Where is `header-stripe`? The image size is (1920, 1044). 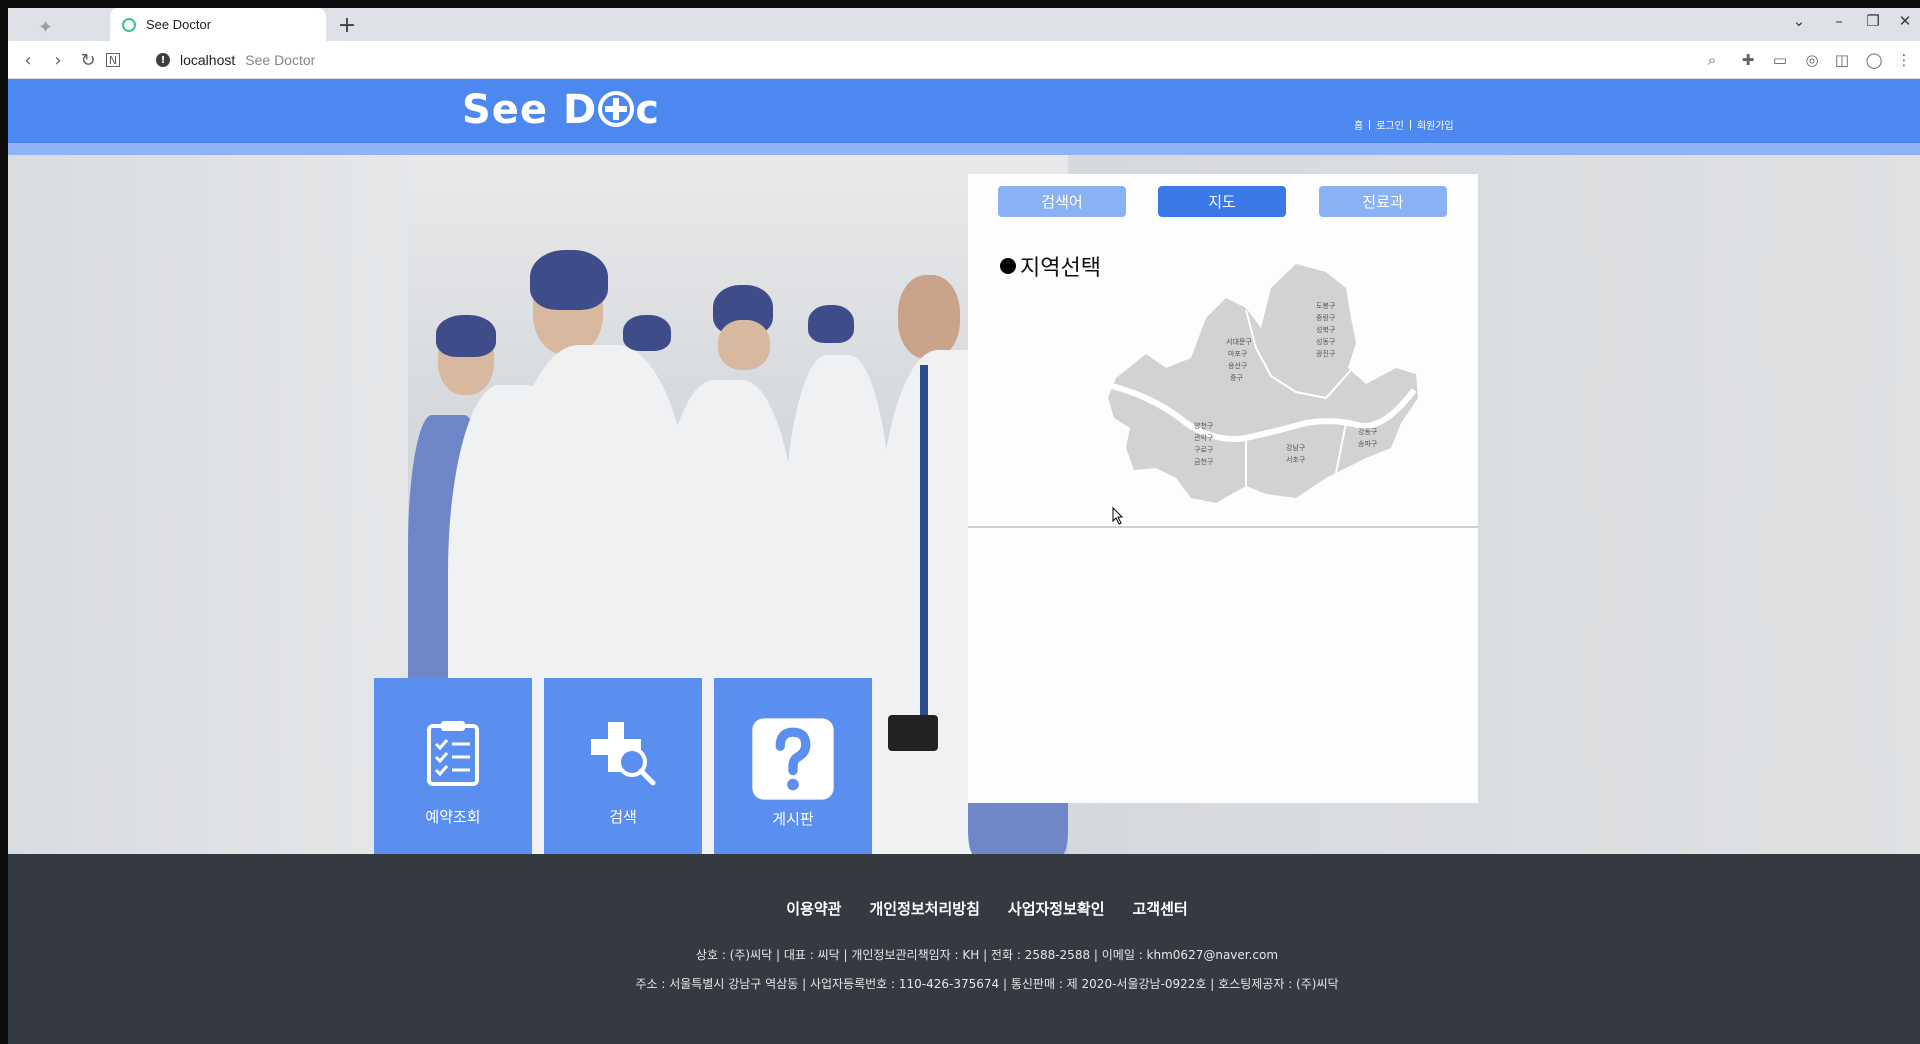 header-stripe is located at coordinates (964, 149).